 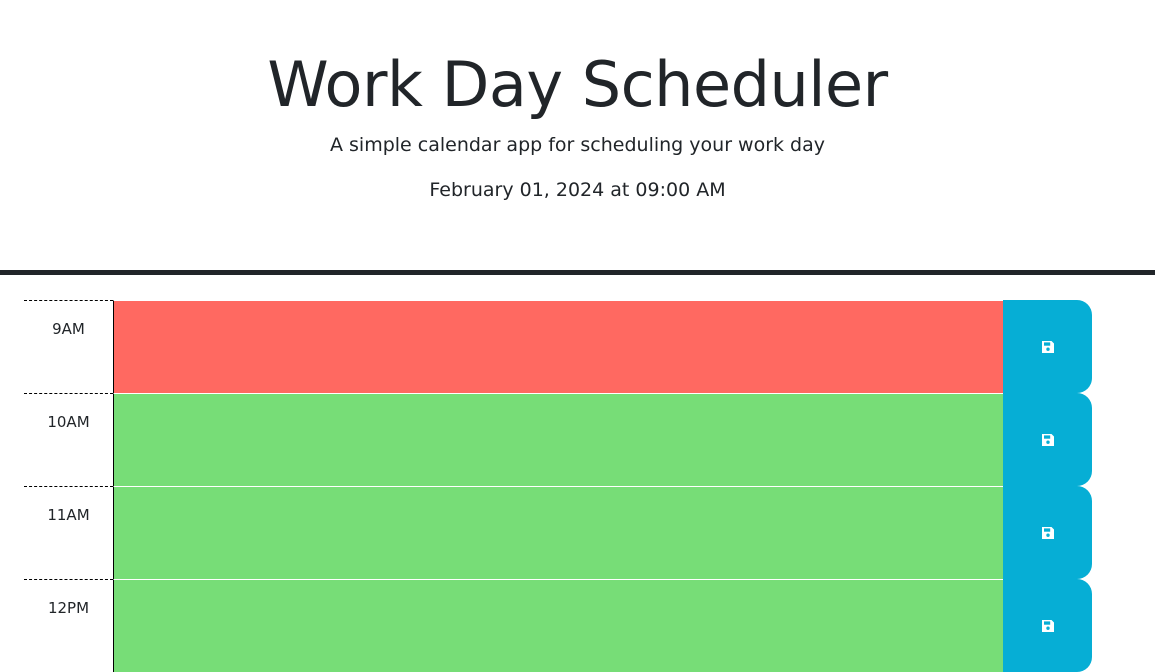 I want to click on hour-label: 10AM, so click(x=68, y=439).